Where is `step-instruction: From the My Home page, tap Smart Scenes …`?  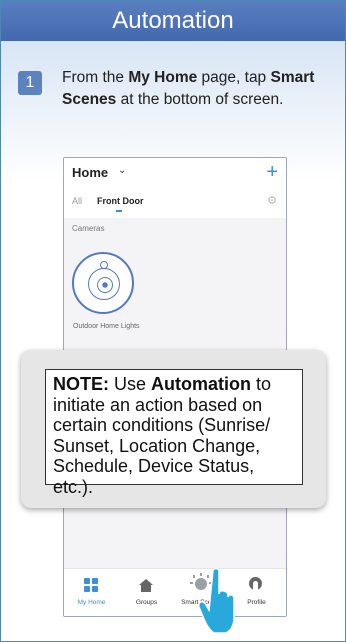
step-instruction: From the My Home page, tap Smart Scenes … is located at coordinates (193, 89).